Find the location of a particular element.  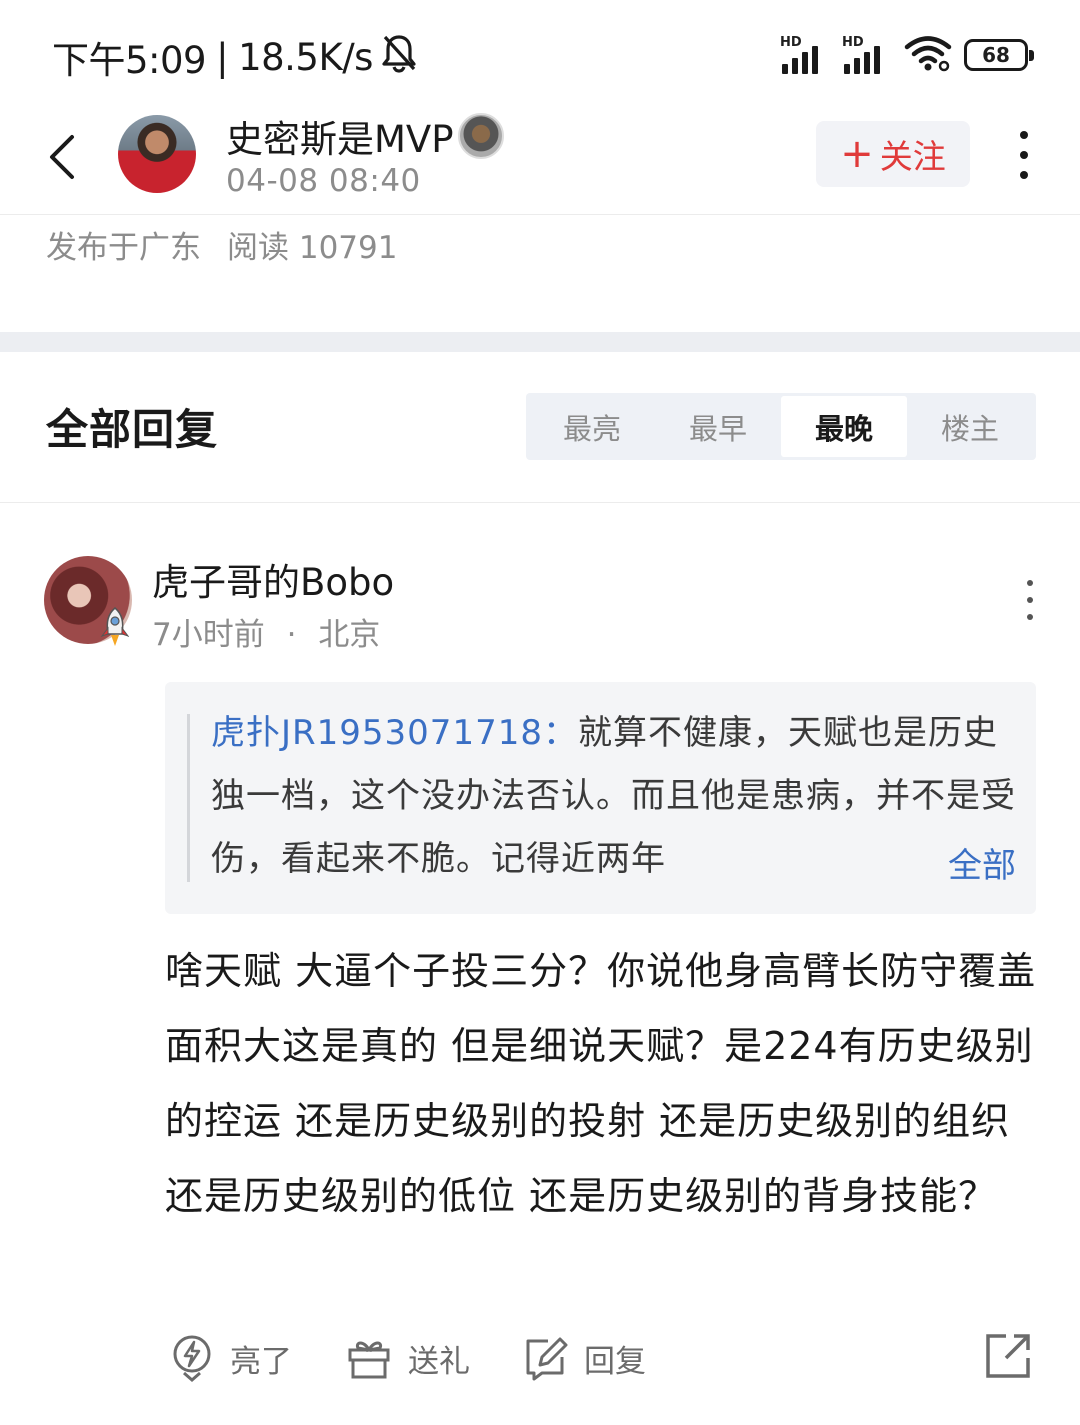

follow-label: 关注 is located at coordinates (912, 156).